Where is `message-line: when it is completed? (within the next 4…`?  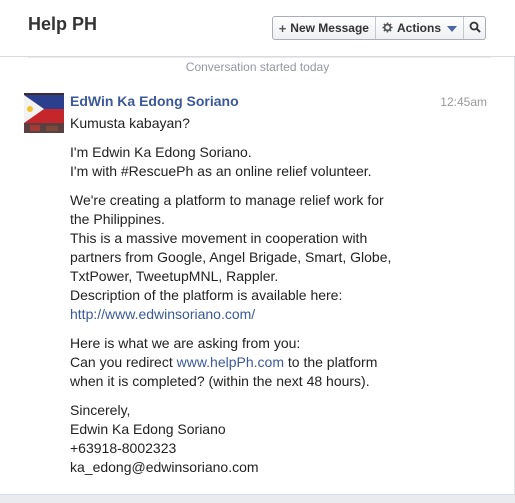
message-line: when it is completed? (within the next 4… is located at coordinates (220, 381).